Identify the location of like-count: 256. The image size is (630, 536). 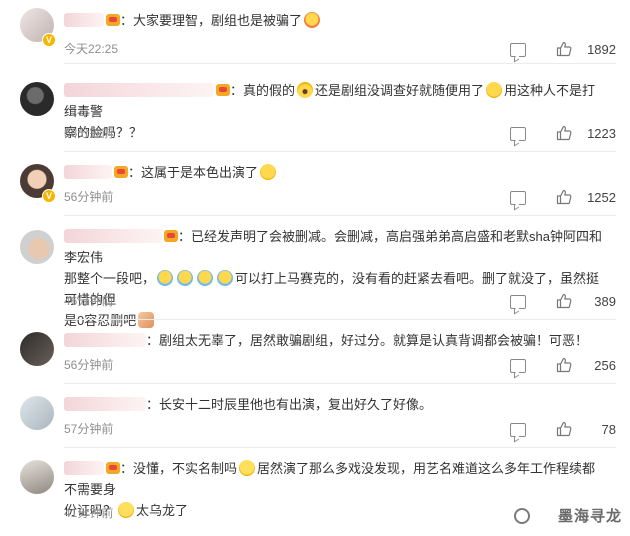
(596, 365).